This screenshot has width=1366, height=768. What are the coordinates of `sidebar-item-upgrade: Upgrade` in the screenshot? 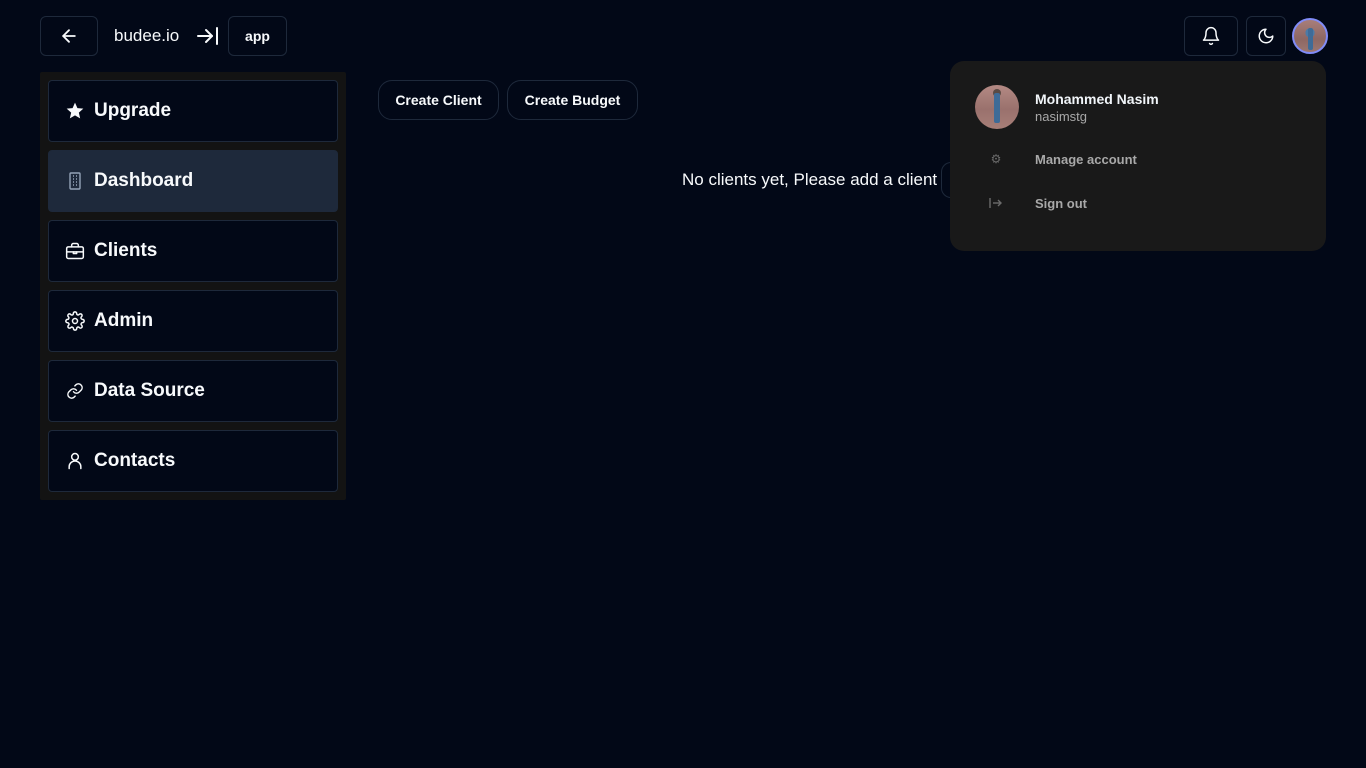 It's located at (193, 111).